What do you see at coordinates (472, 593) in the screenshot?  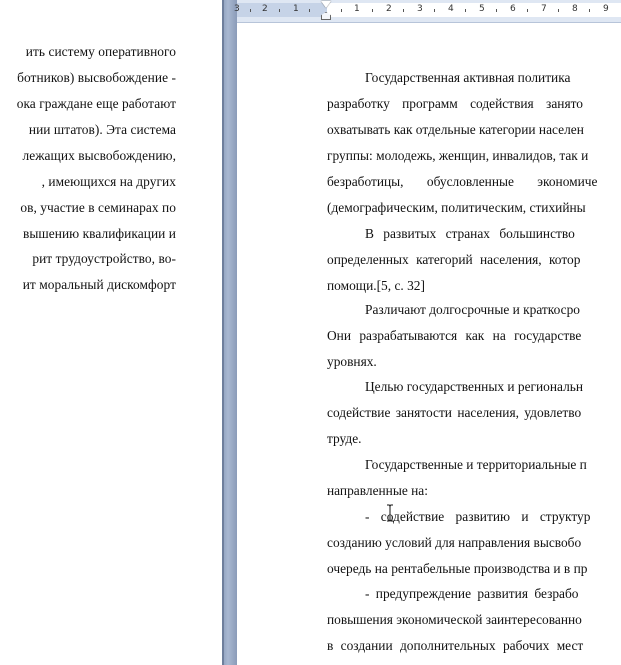 I see `right-text-line: - предупреждение развития безрабо` at bounding box center [472, 593].